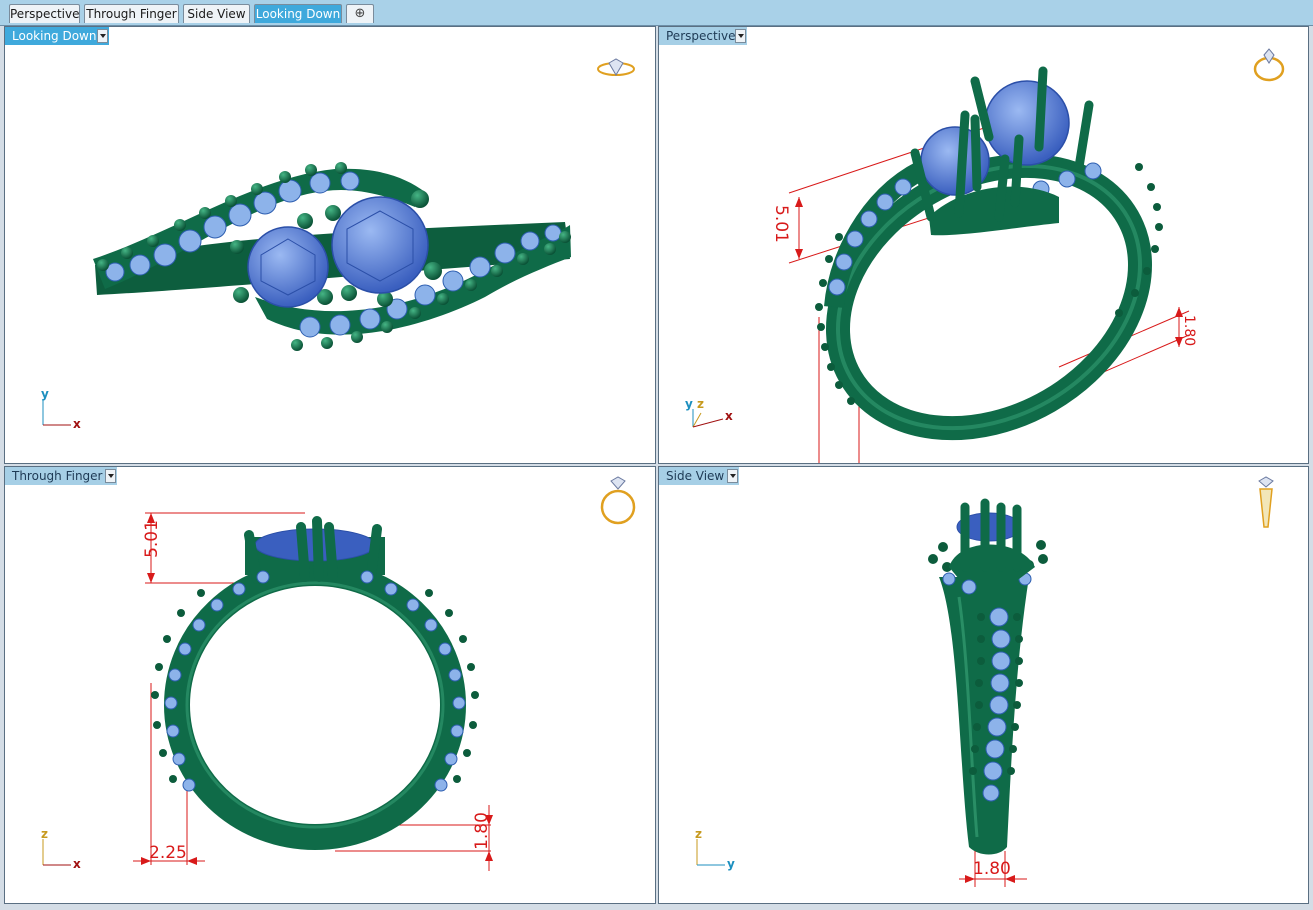 The width and height of the screenshot is (1313, 910). I want to click on ring-front-render, so click(313, 691).